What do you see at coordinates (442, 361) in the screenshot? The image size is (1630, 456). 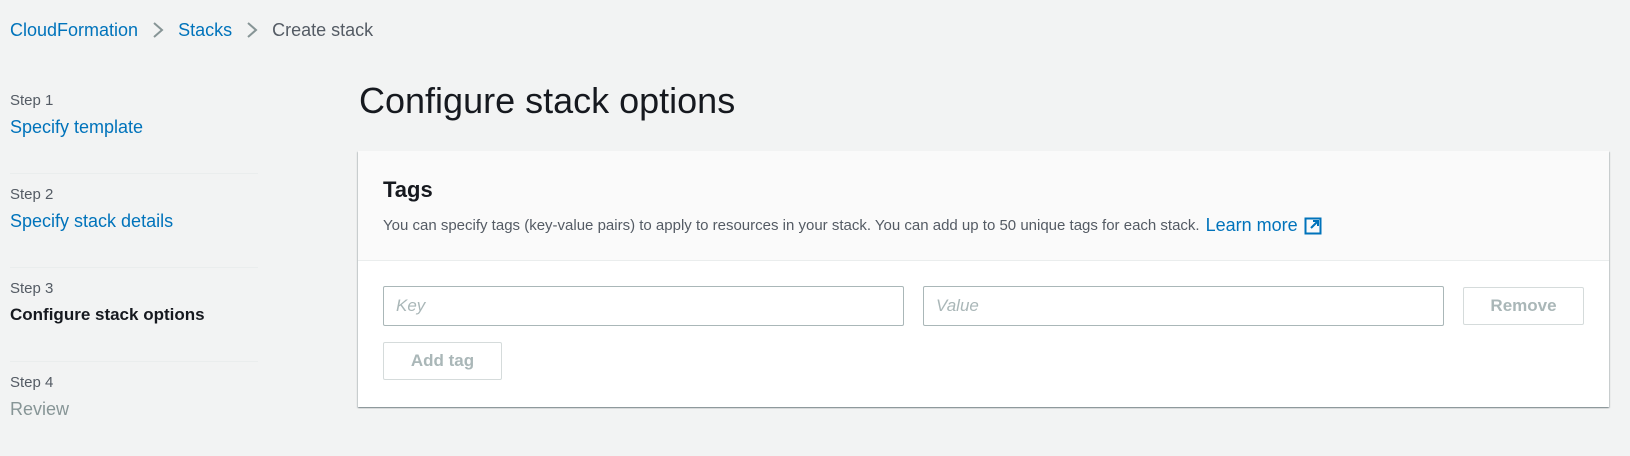 I see `add-tag-button: Add tag` at bounding box center [442, 361].